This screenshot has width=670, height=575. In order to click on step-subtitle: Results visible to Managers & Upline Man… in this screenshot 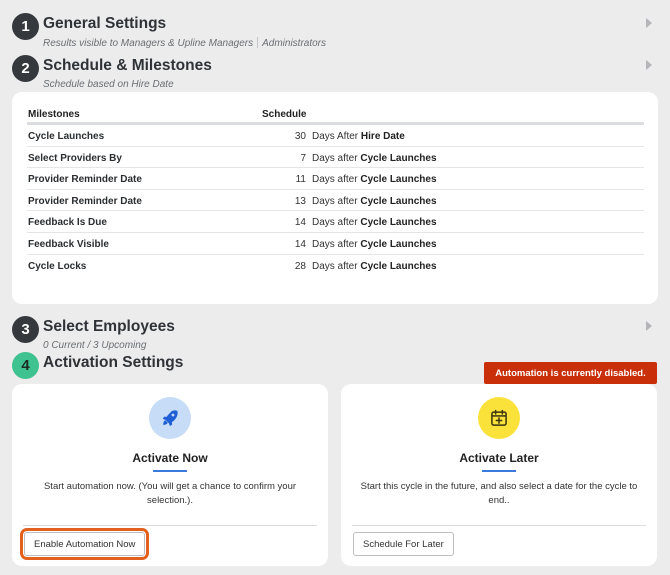, I will do `click(184, 43)`.